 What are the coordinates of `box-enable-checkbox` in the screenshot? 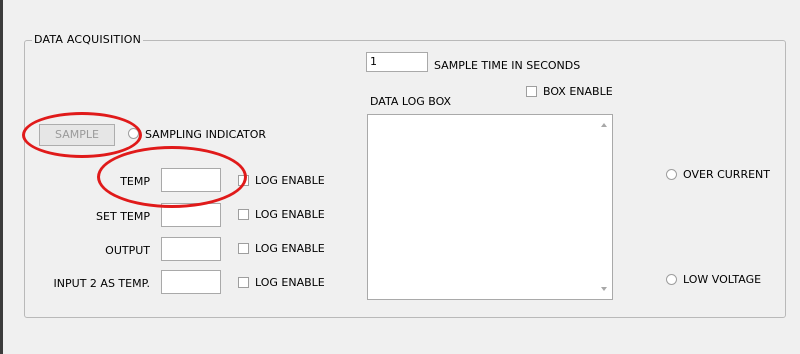 It's located at (531, 91).